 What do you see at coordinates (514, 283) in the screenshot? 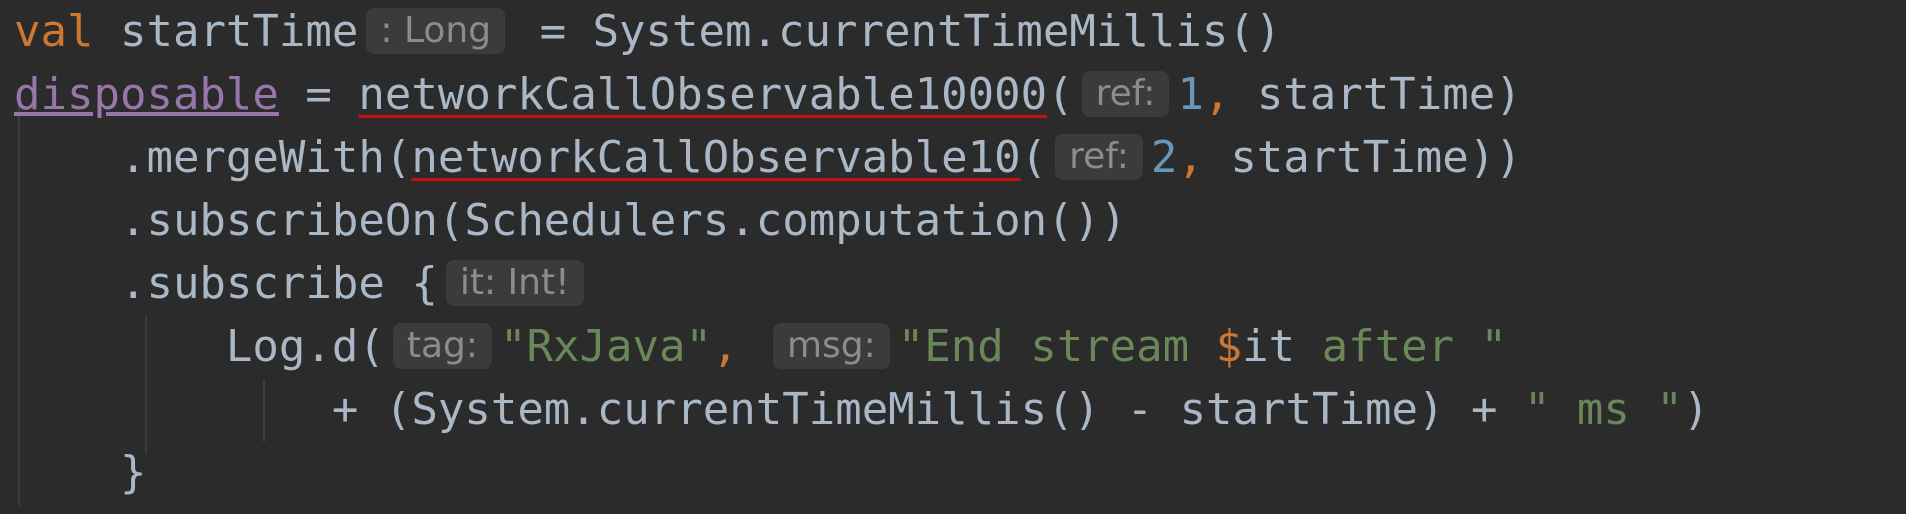
I see `parameter-hint: it: Int!` at bounding box center [514, 283].